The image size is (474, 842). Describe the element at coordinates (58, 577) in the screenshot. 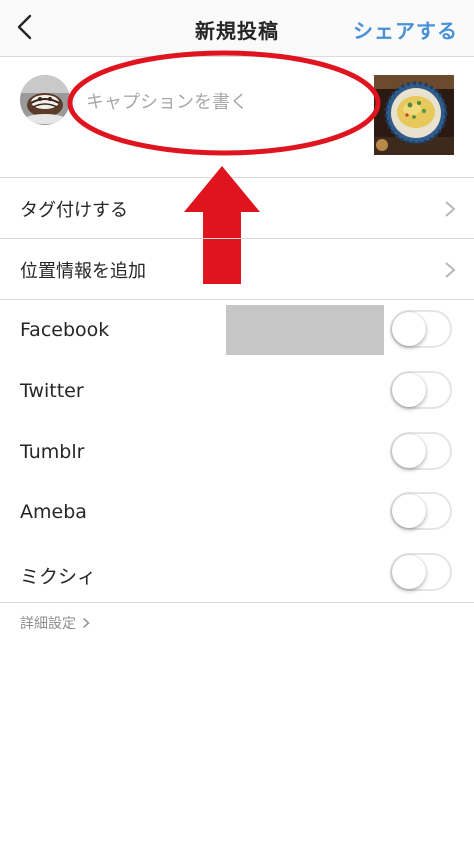

I see `mixi-label: ミクシィ` at that location.